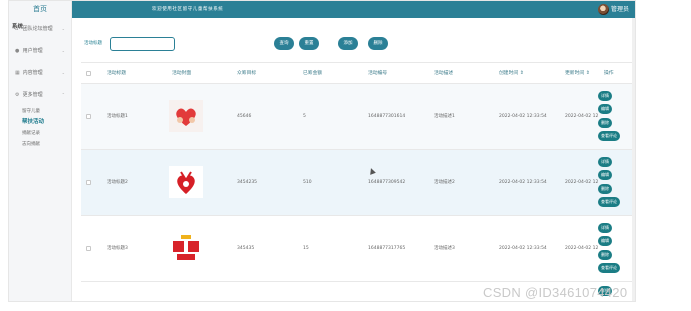 The height and width of the screenshot is (311, 691). Describe the element at coordinates (116, 74) in the screenshot. I see `column-header: 活动标题` at that location.